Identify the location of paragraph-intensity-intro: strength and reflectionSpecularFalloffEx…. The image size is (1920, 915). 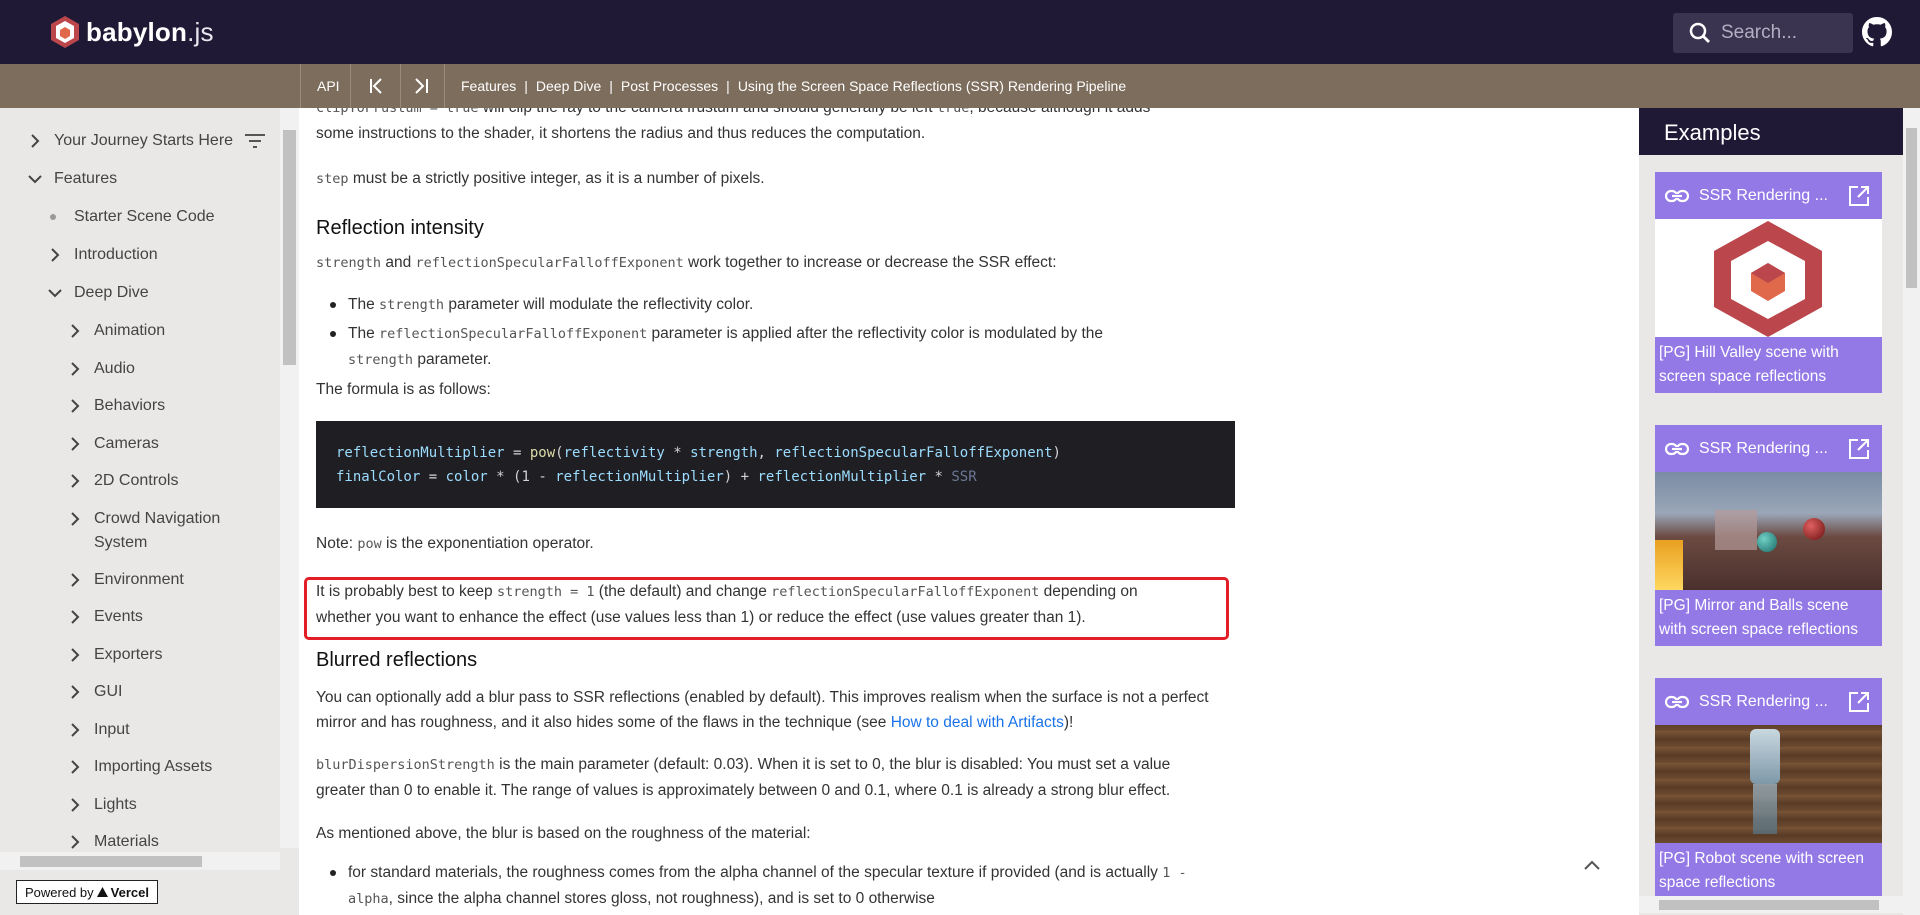
(686, 262).